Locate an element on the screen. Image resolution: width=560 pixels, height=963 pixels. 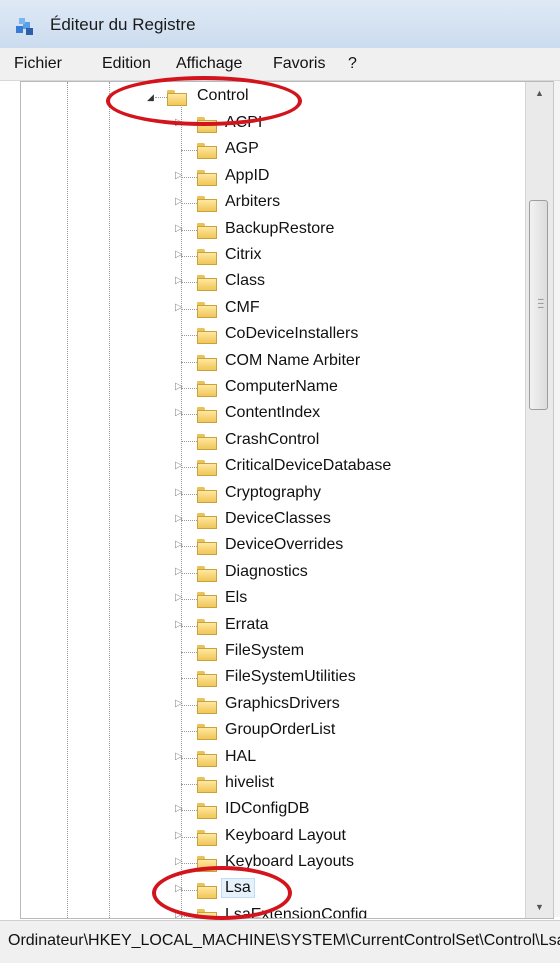
tree-node: AGP is located at coordinates (271, 150).